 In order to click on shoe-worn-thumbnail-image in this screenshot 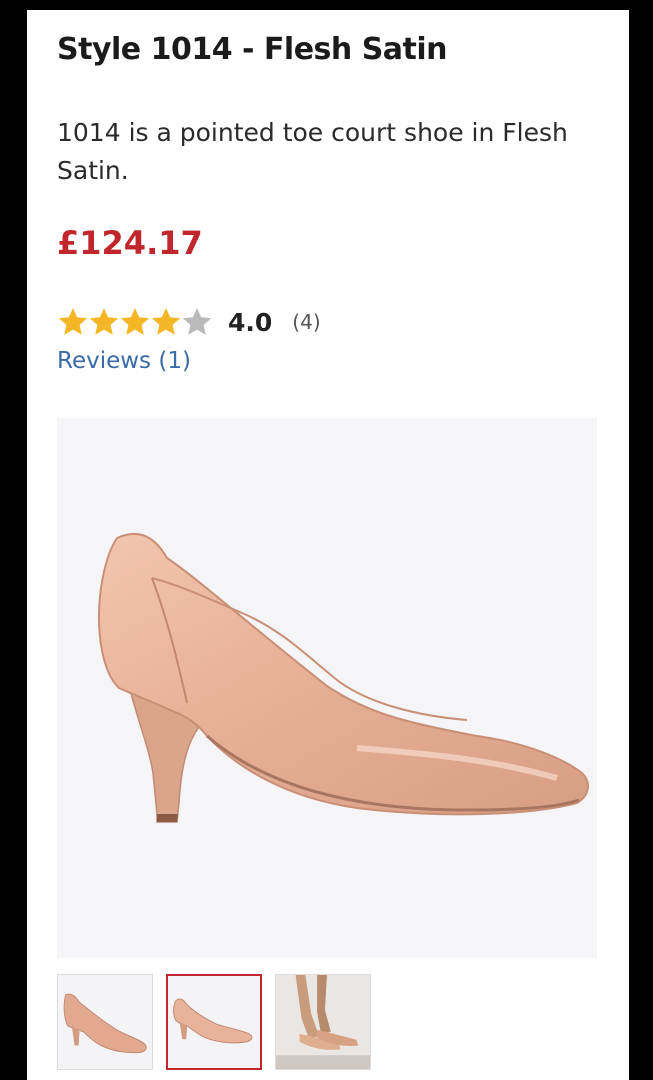, I will do `click(323, 1022)`.